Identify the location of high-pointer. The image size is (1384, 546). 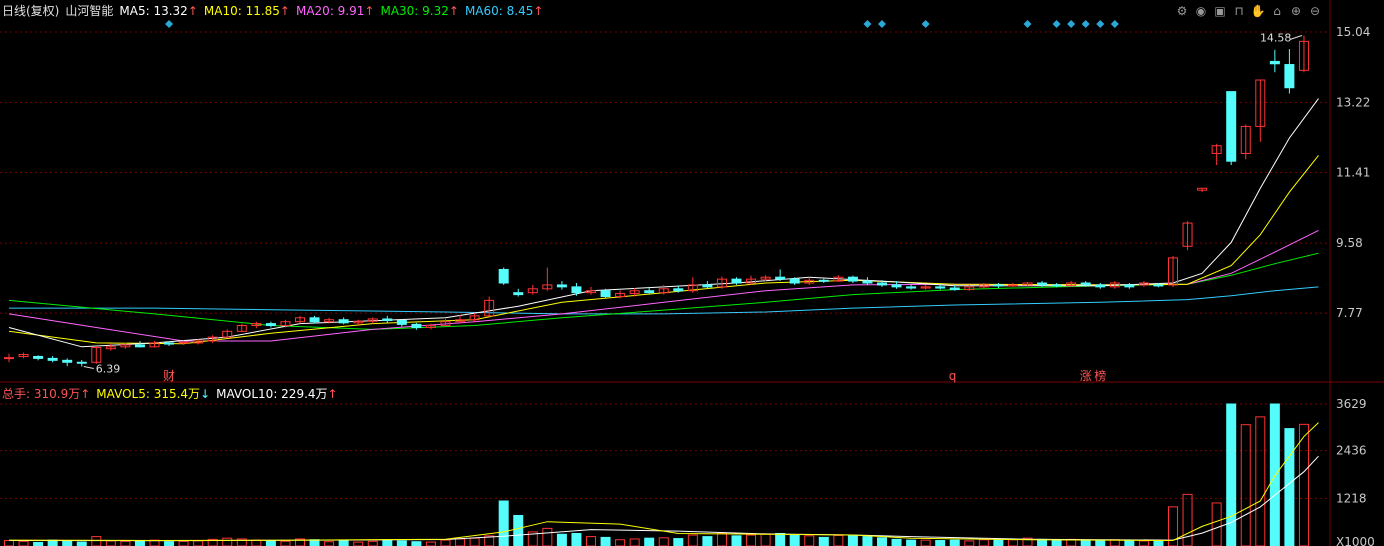
(1296, 38).